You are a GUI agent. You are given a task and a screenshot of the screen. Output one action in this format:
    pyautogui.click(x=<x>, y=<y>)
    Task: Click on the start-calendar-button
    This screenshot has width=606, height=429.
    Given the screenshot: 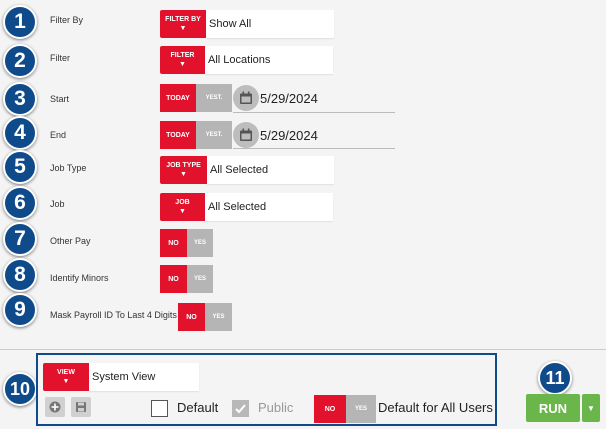 What is the action you would take?
    pyautogui.click(x=246, y=98)
    